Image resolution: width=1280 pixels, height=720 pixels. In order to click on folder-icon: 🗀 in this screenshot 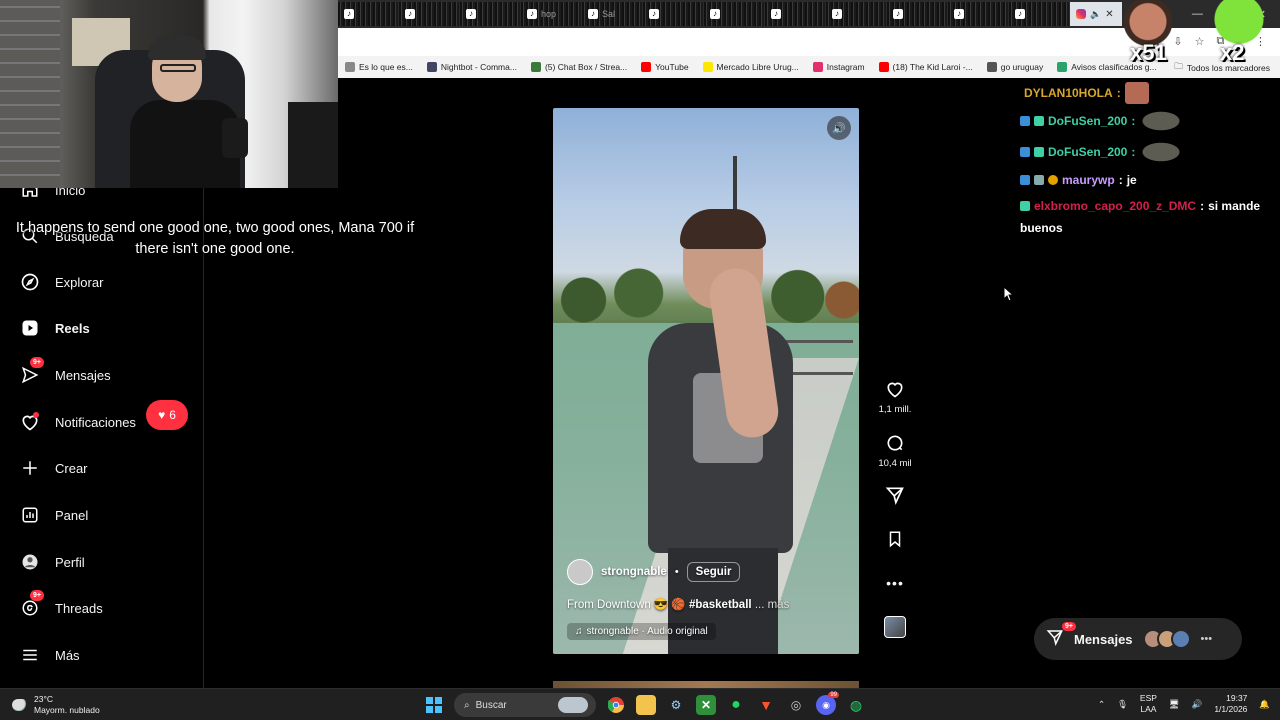, I will do `click(1178, 66)`.